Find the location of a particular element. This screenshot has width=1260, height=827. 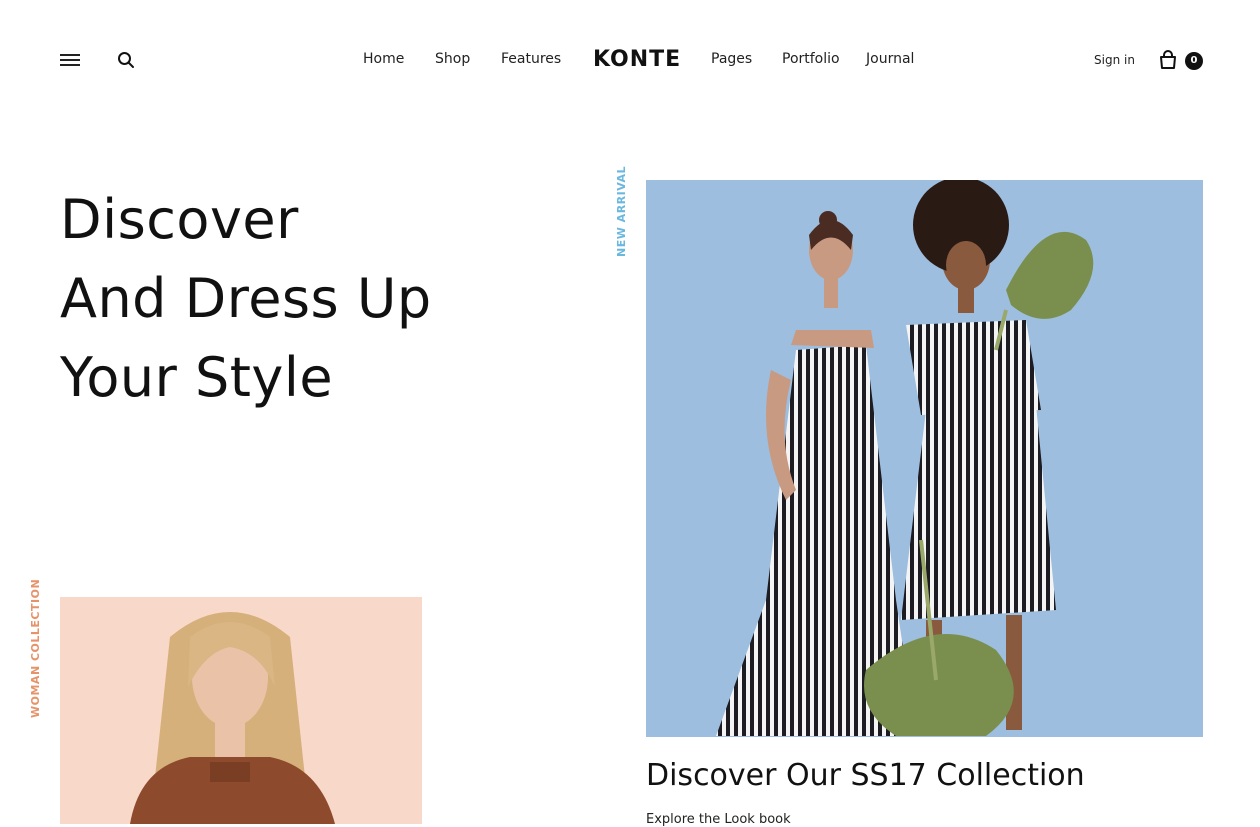

nav-features: Features is located at coordinates (531, 59).